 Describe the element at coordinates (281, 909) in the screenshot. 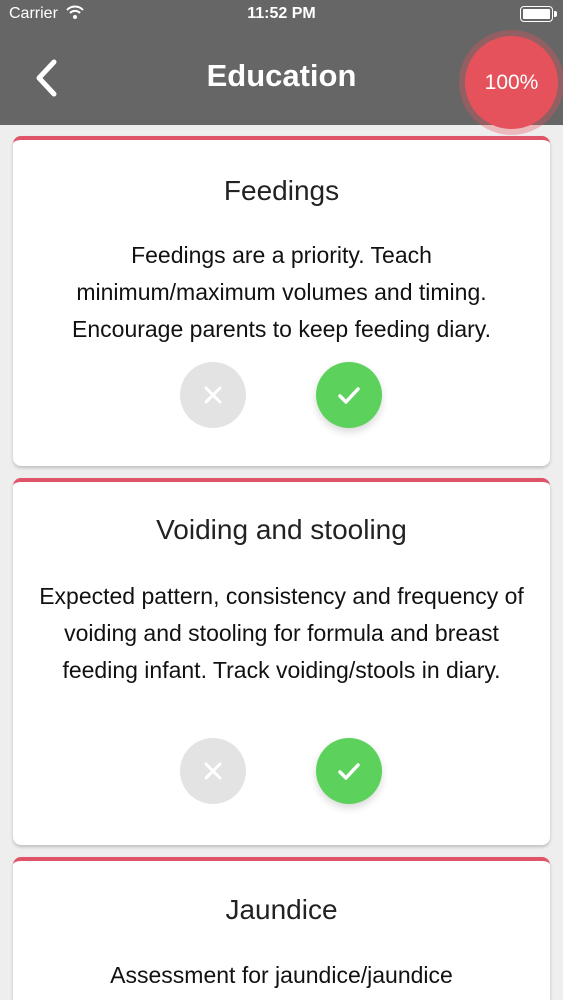

I see `card-title: Jaundice` at that location.